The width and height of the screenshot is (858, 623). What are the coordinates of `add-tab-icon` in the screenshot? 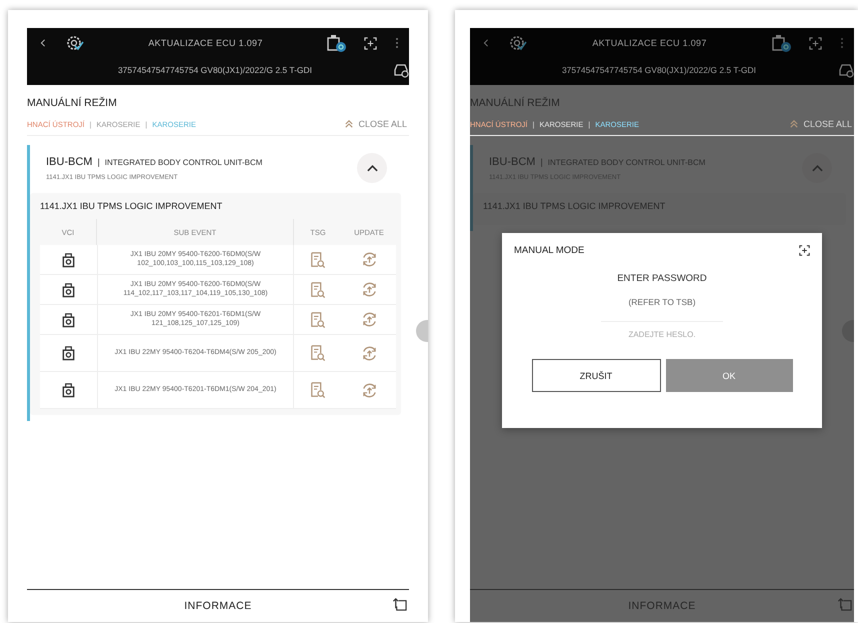 It's located at (399, 603).